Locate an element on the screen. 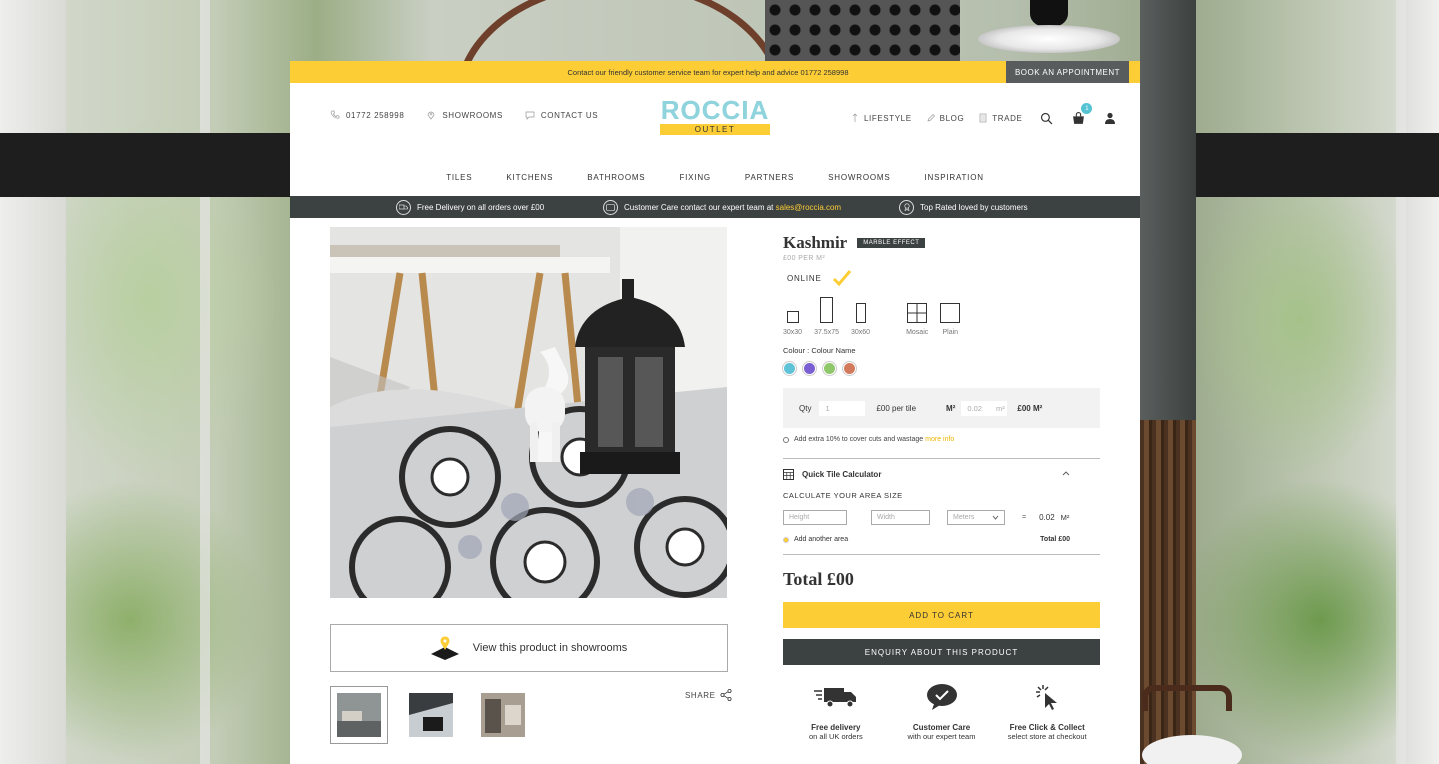 This screenshot has height=764, width=1439. calculator-total: Total £00 is located at coordinates (1055, 539).